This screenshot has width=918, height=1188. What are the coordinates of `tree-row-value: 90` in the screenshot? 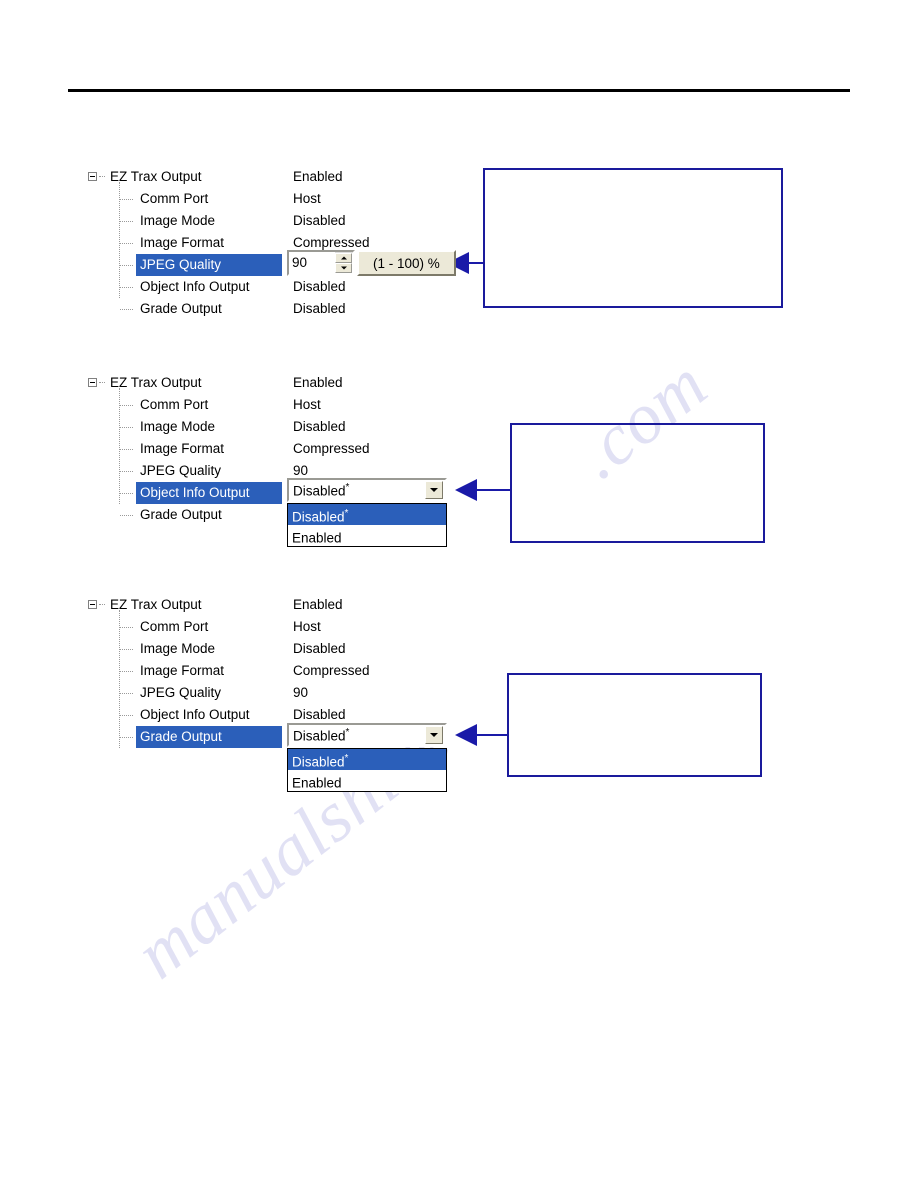 It's located at (301, 692).